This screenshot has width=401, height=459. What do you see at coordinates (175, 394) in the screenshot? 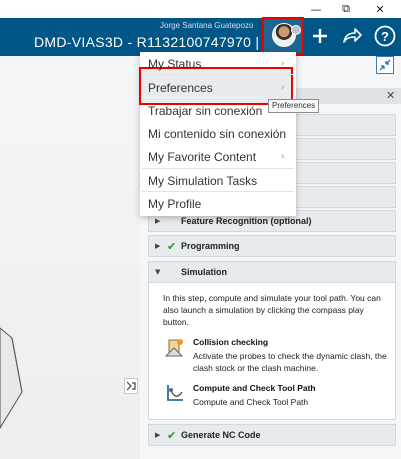
I see `compute-toolpath-icon` at bounding box center [175, 394].